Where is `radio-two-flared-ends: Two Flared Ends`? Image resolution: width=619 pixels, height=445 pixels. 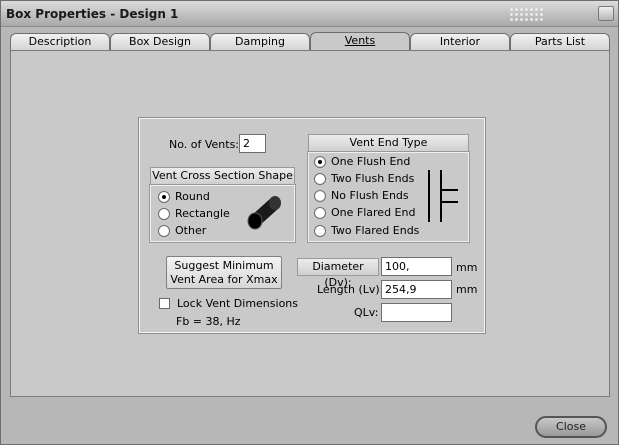
radio-two-flared-ends: Two Flared Ends is located at coordinates (366, 230).